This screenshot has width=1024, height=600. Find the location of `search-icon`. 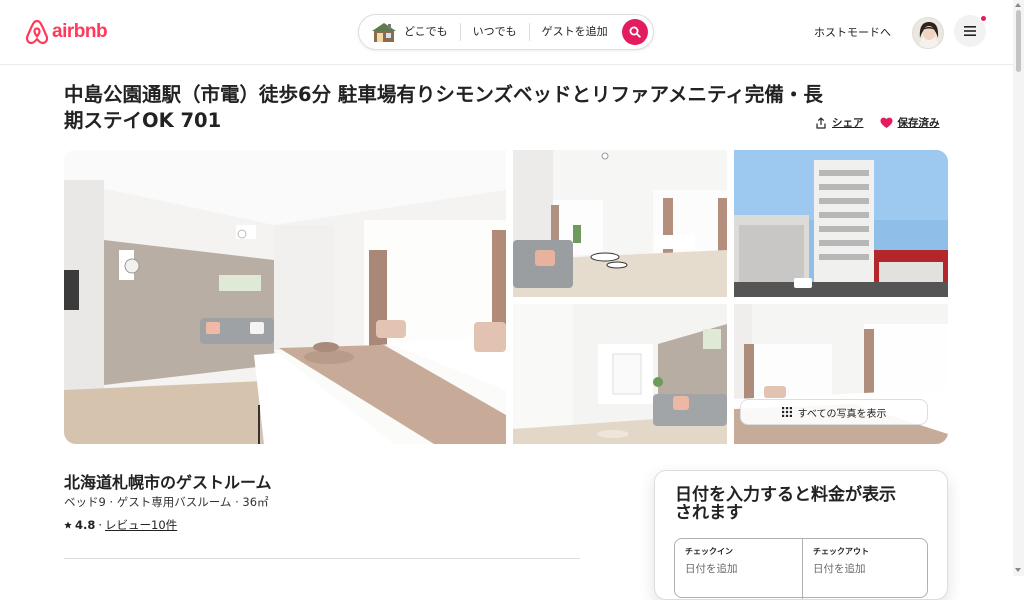

search-icon is located at coordinates (635, 32).